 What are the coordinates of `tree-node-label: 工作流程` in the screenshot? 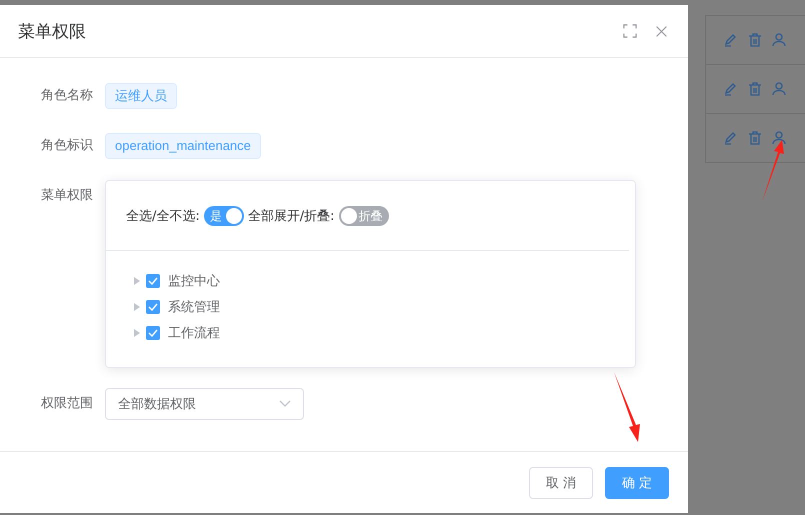 It's located at (194, 333).